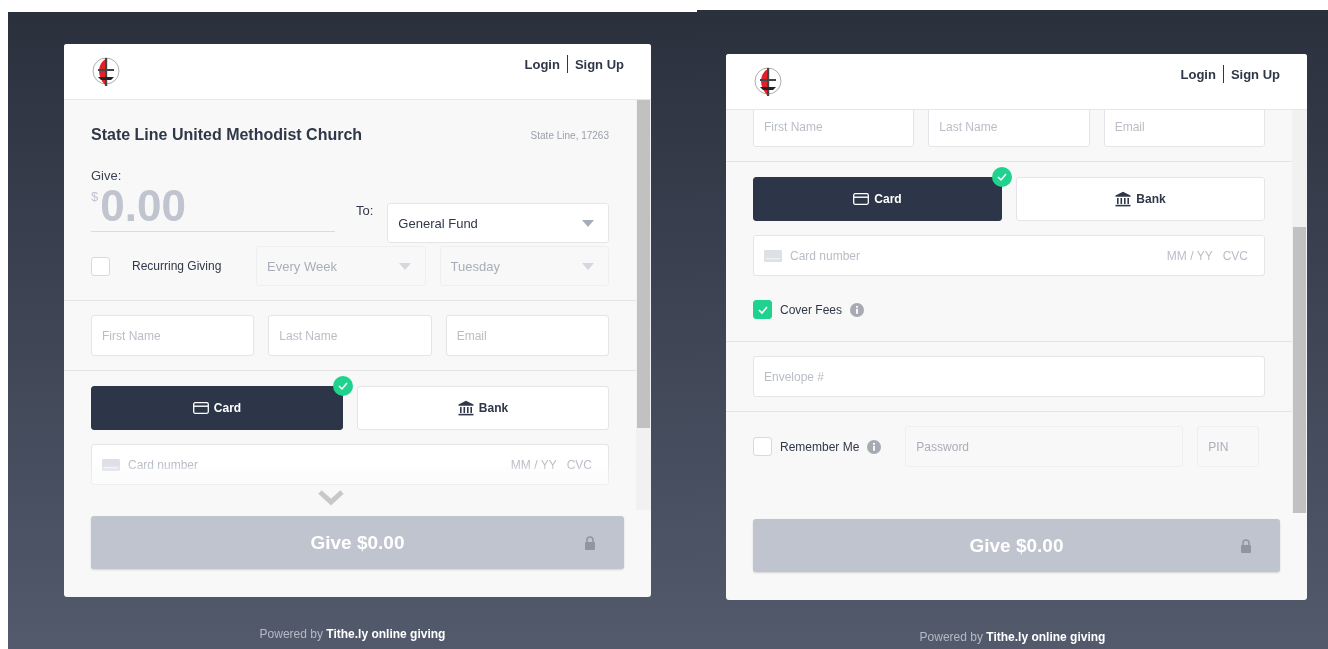  What do you see at coordinates (365, 210) in the screenshot?
I see `to-label: To:` at bounding box center [365, 210].